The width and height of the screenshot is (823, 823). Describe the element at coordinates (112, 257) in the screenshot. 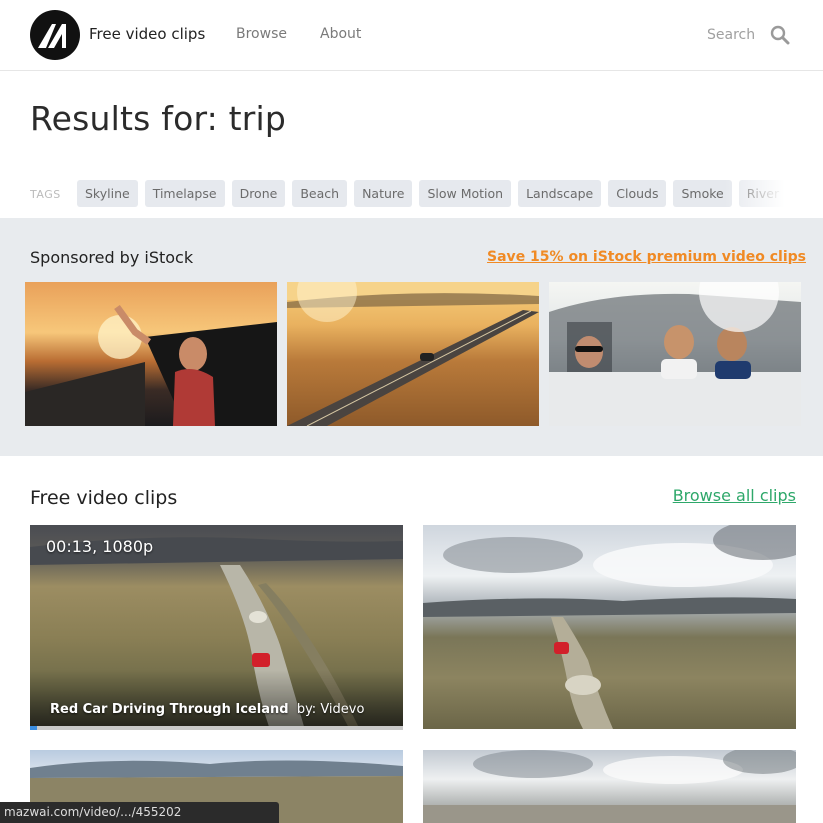

I see `sponsored-title: Sponsored by iStock` at that location.